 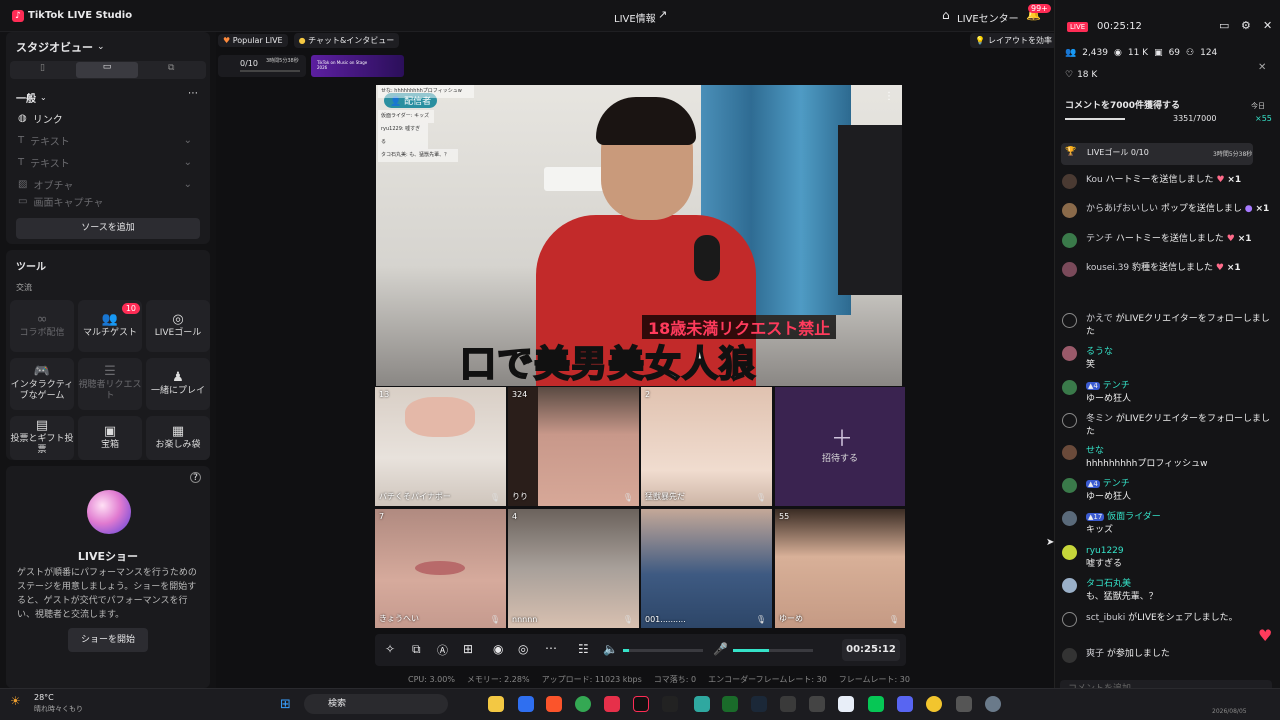 I want to click on capture-icon: ◎, so click(x=523, y=649).